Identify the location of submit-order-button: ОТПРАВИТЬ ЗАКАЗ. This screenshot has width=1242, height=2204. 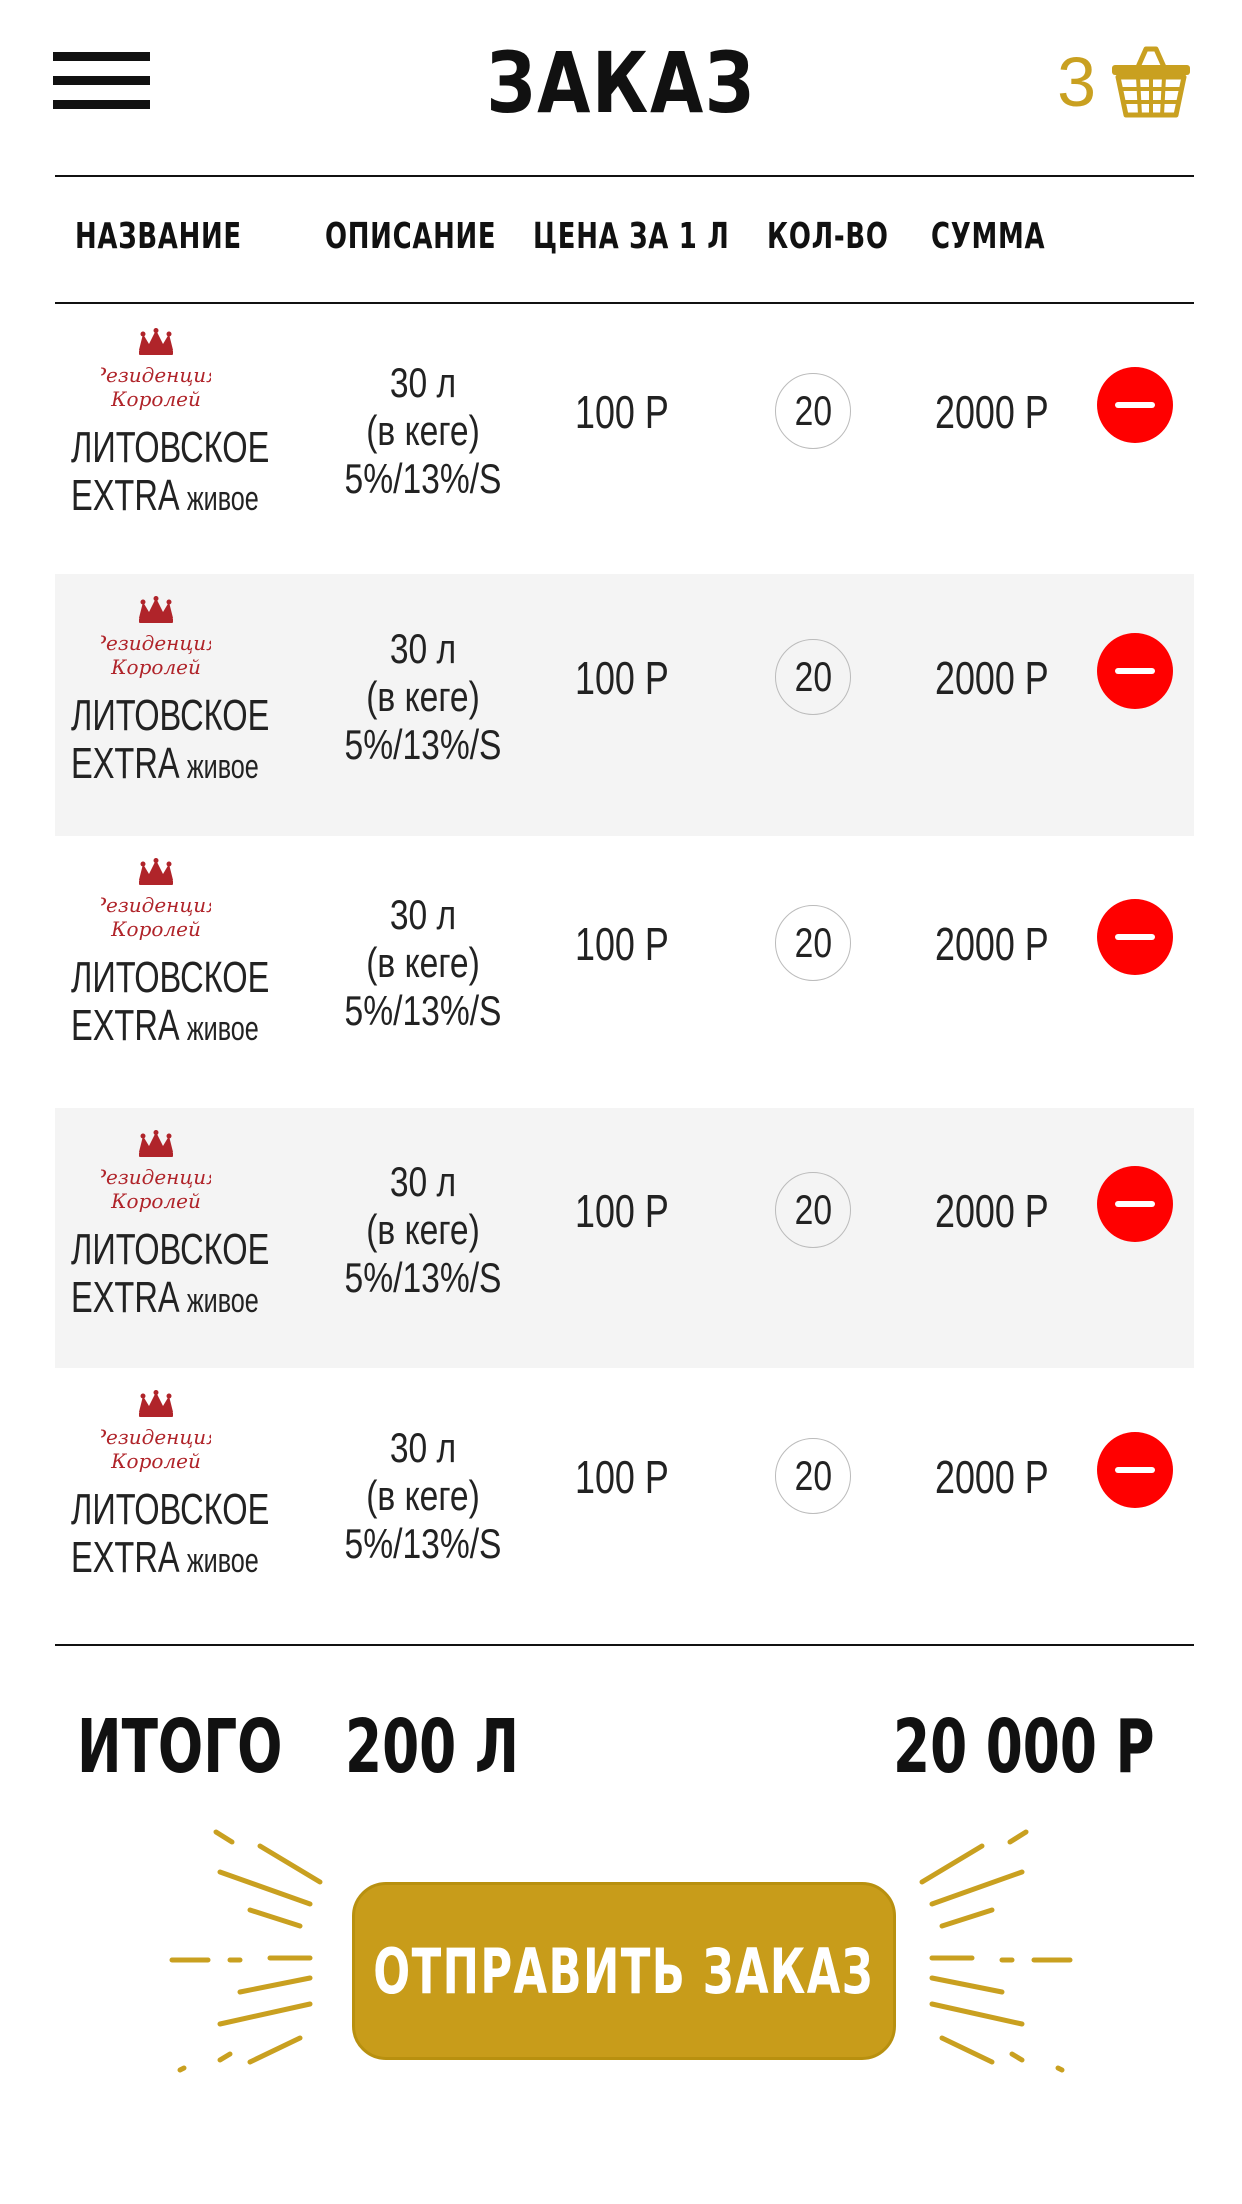
(624, 1971).